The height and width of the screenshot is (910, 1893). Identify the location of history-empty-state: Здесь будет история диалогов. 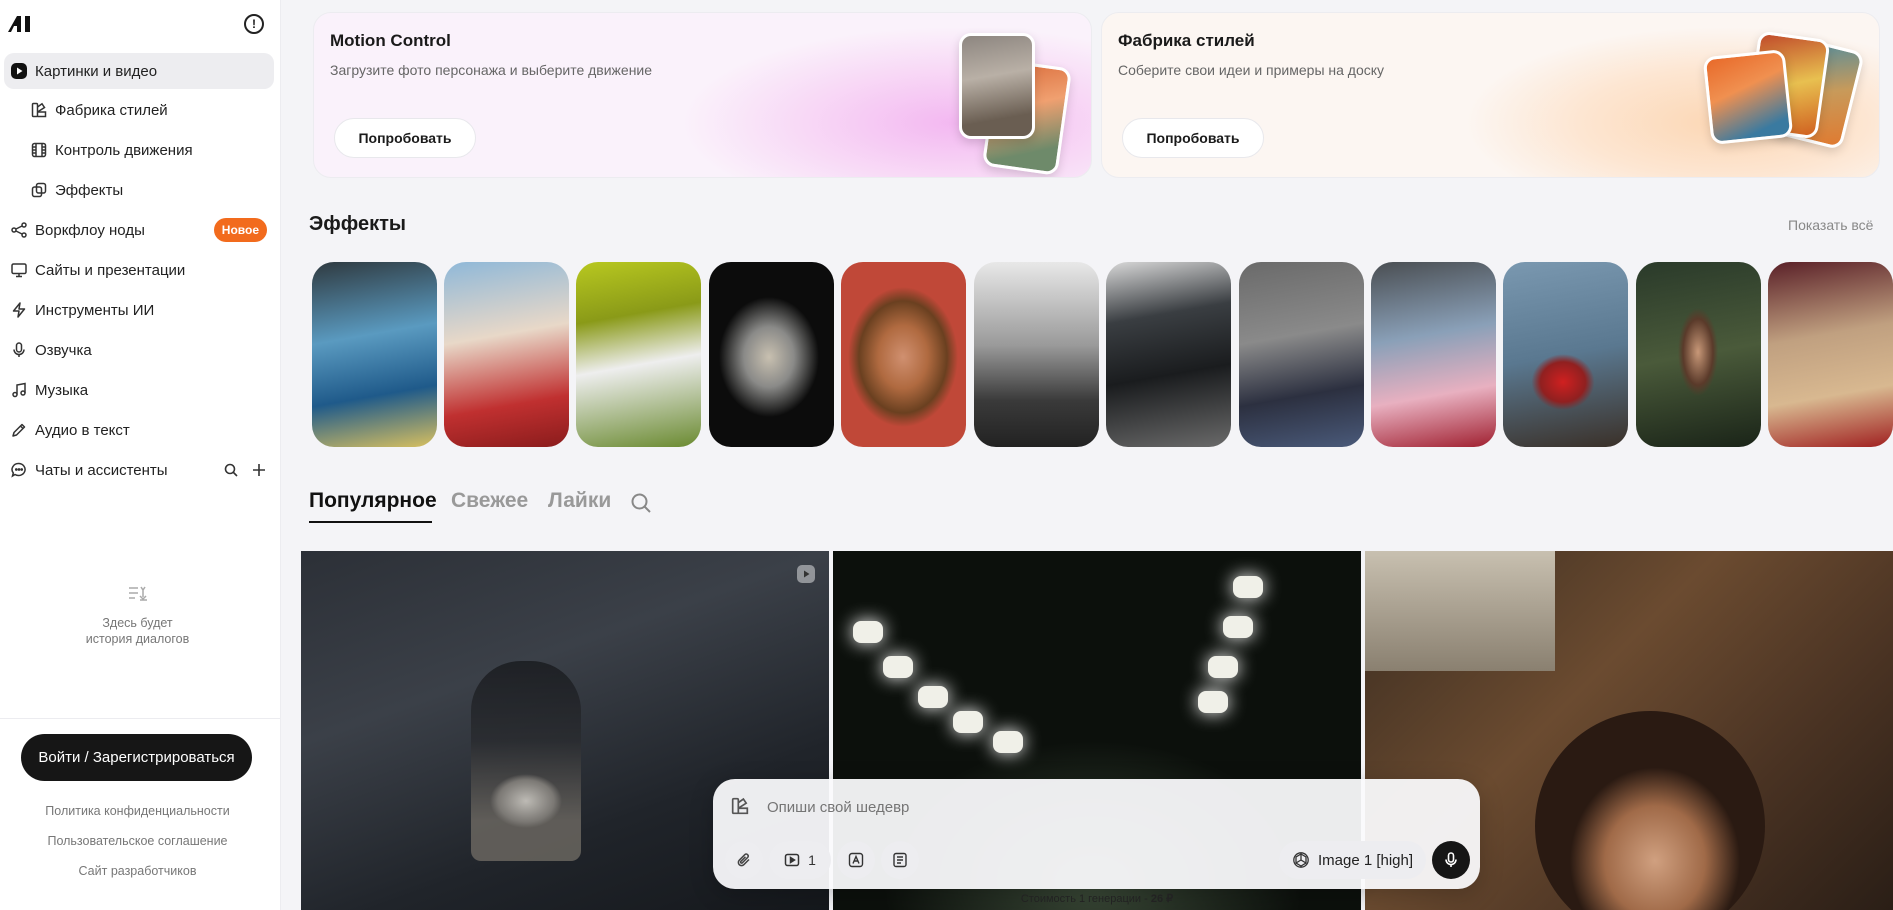
(137, 616).